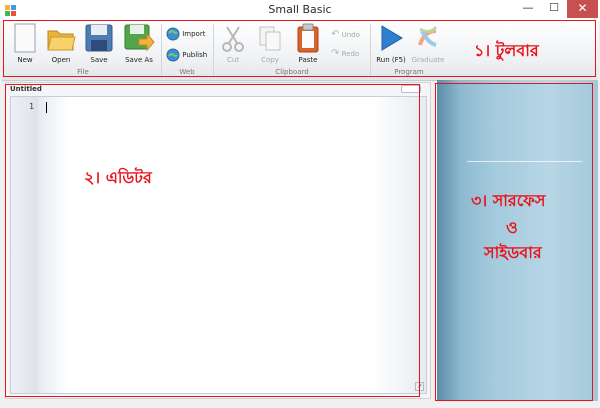 The width and height of the screenshot is (600, 408). I want to click on import-label: Import, so click(194, 34).